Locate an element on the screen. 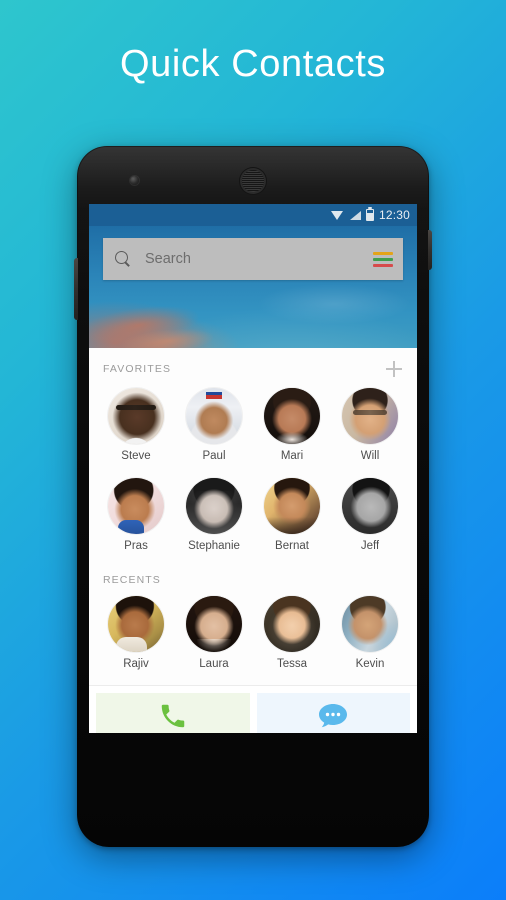  battery-icon is located at coordinates (369, 215).